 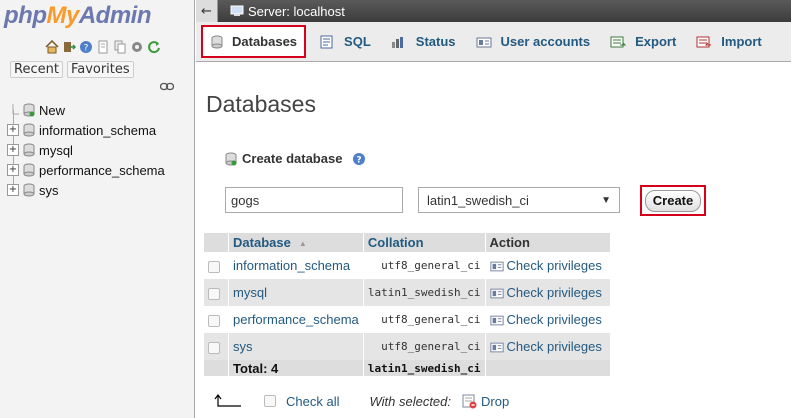 I want to click on logout-icon, so click(x=68, y=46).